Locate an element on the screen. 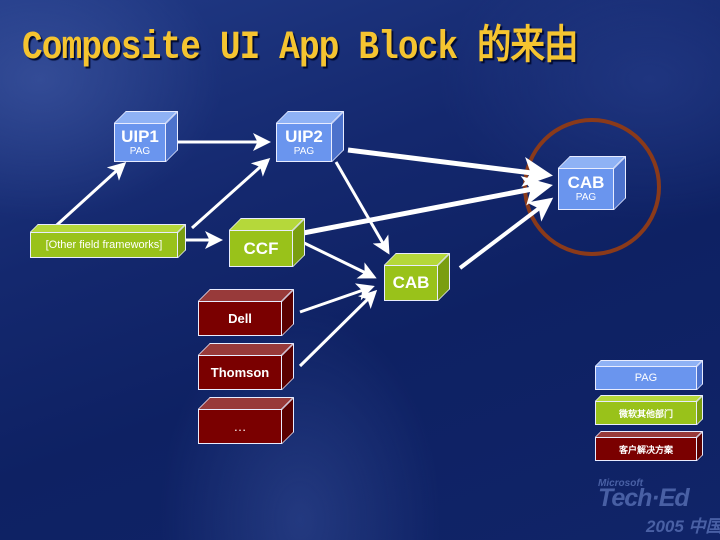  node-label: Thomson is located at coordinates (240, 372).